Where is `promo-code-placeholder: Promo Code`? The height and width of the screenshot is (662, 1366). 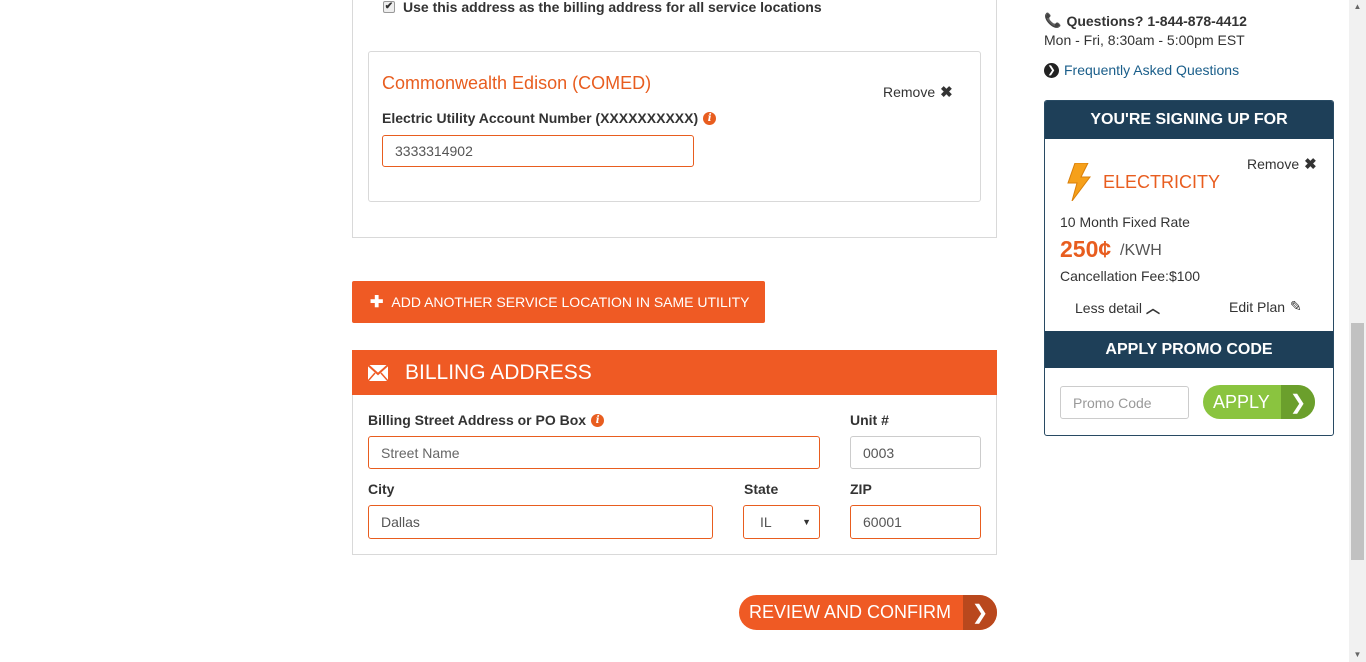
promo-code-placeholder: Promo Code is located at coordinates (1112, 402).